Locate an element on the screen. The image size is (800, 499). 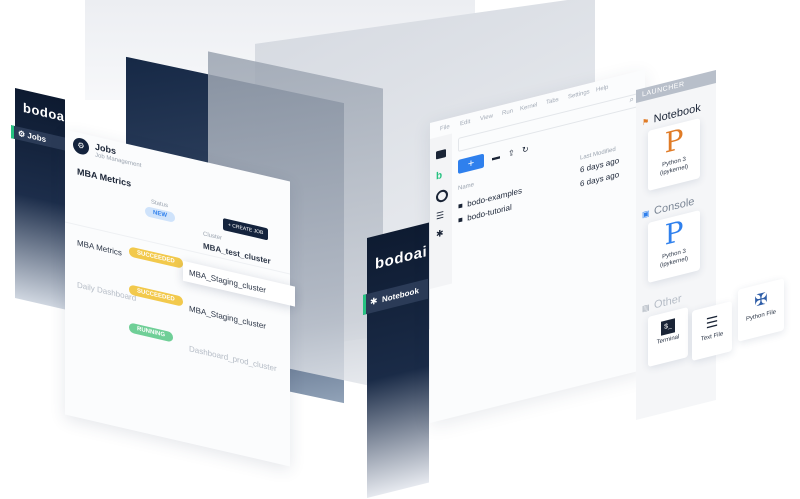
sidebar-item-notebook: ✱ Notebook is located at coordinates (395, 296).